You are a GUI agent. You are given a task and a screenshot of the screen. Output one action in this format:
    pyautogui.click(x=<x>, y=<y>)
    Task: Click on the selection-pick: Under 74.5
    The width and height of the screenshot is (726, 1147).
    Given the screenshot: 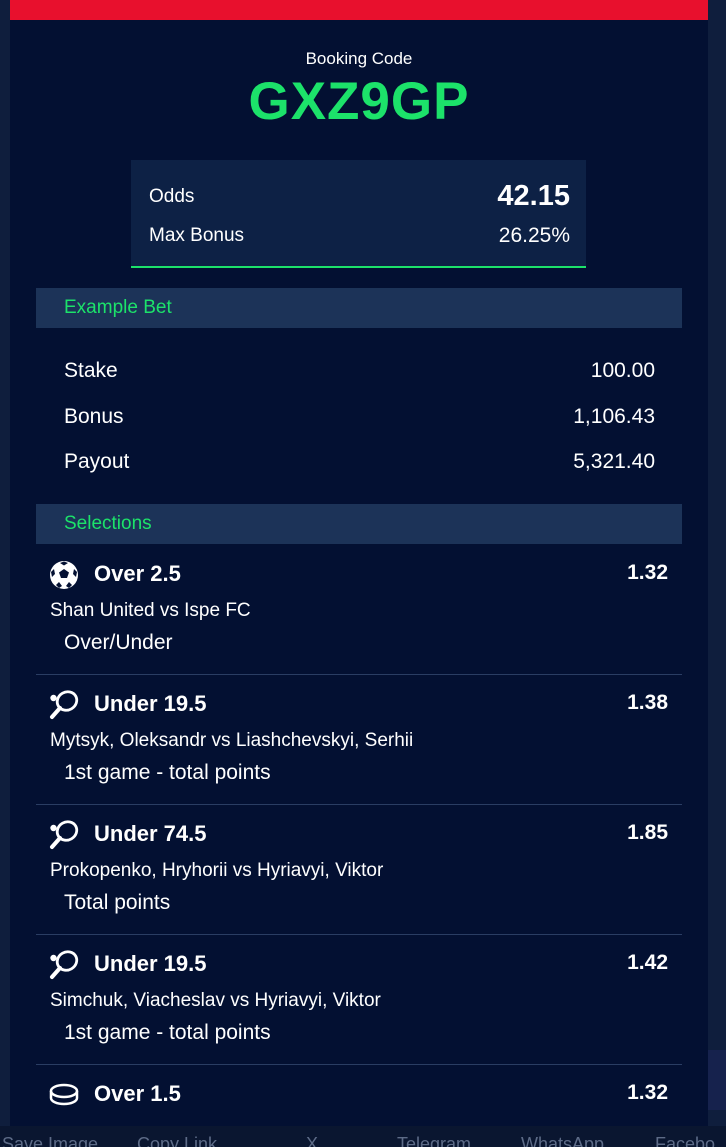 What is the action you would take?
    pyautogui.click(x=150, y=833)
    